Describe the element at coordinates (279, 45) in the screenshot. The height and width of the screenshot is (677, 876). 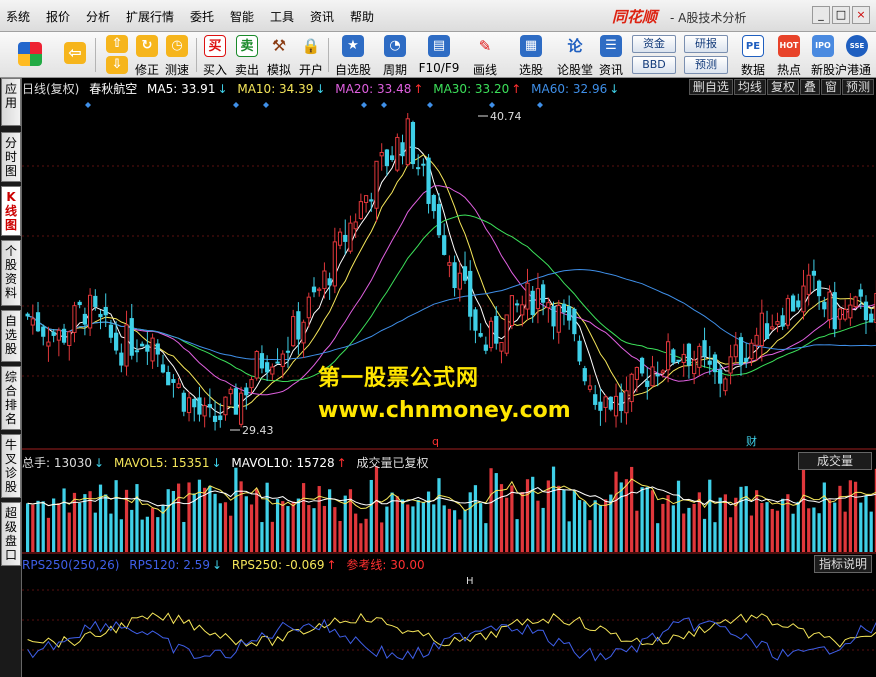
I see `hammer-icon: ⚒` at that location.